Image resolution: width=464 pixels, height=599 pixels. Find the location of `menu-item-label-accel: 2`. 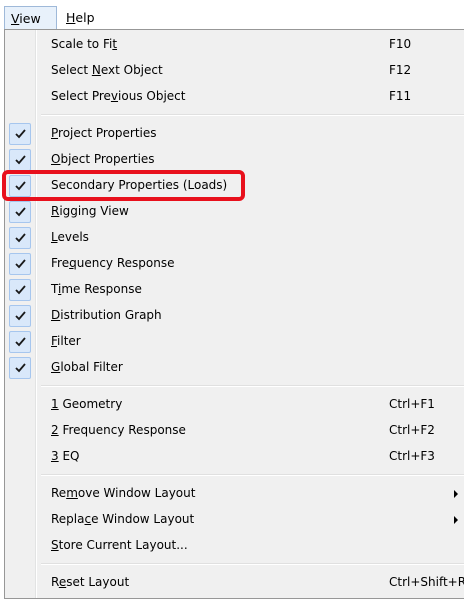

menu-item-label-accel: 2 is located at coordinates (55, 430).